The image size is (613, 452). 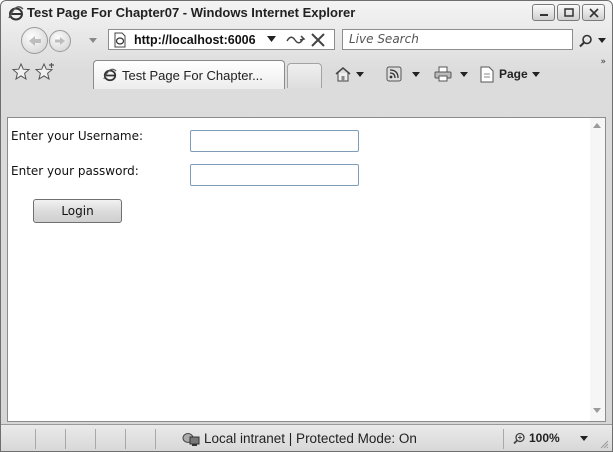 I want to click on maximize-icon, so click(x=569, y=12).